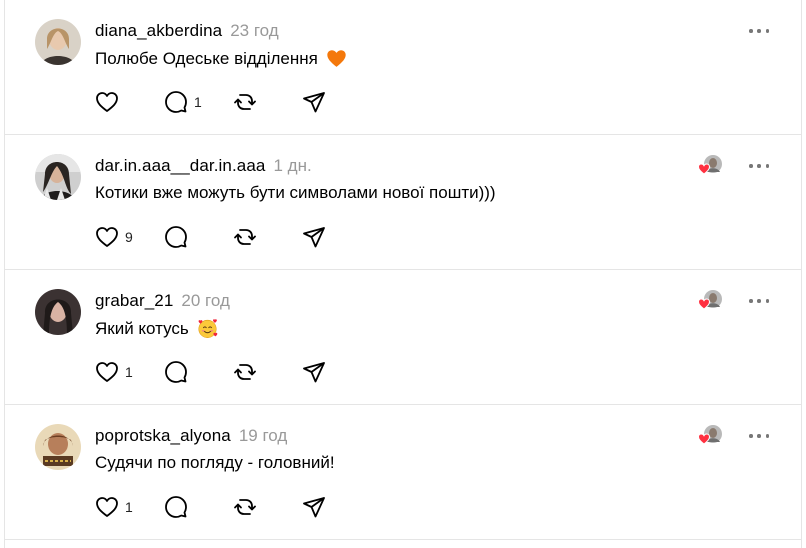 This screenshot has width=806, height=548. I want to click on reply-text-content: Полюбе Одеське відділення, so click(206, 58).